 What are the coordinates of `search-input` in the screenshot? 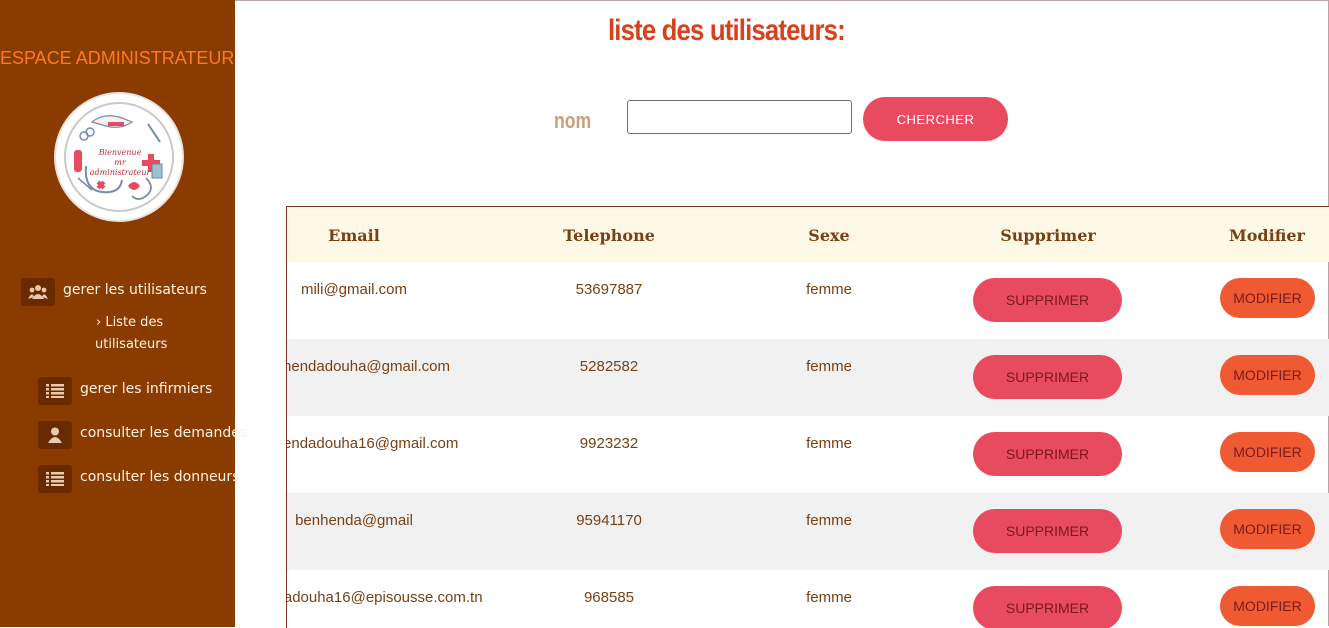 It's located at (739, 117).